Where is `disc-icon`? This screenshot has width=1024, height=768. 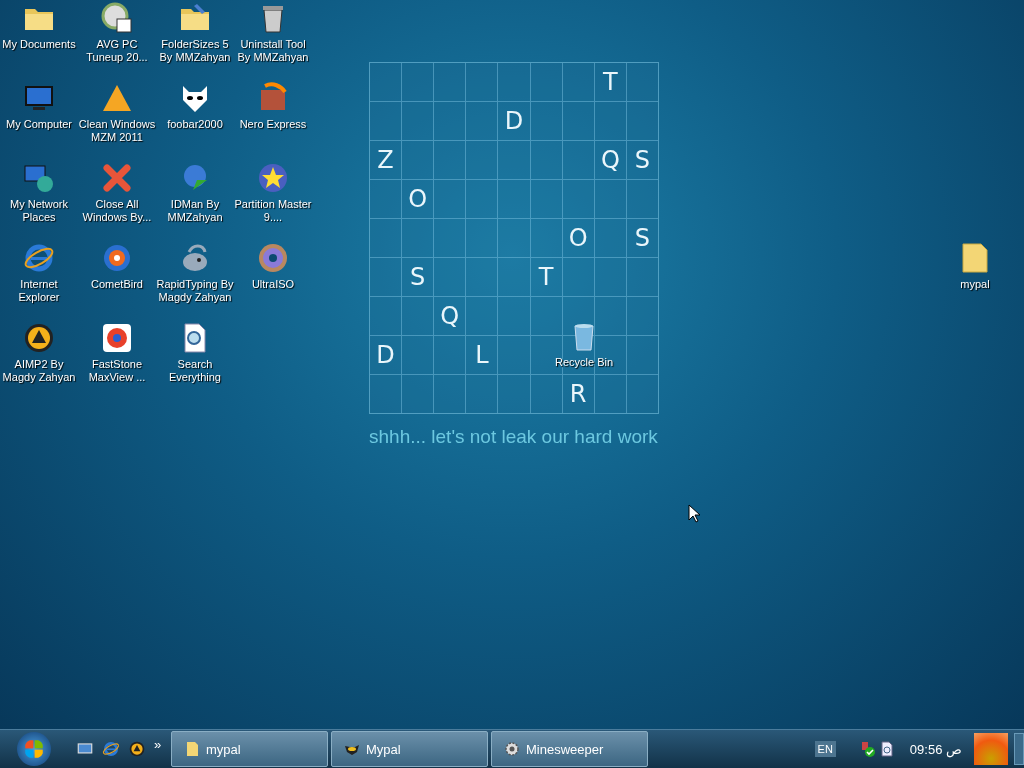
disc-icon is located at coordinates (273, 258).